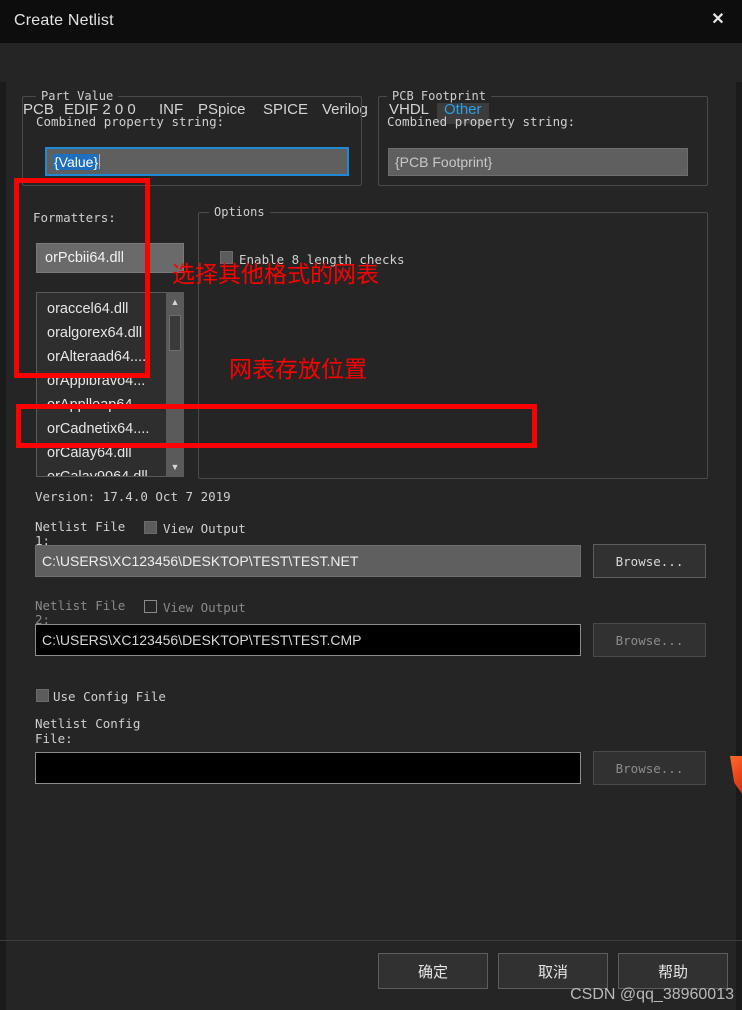 Image resolution: width=742 pixels, height=1010 pixels. I want to click on formatters-label: Formatters:, so click(74, 217).